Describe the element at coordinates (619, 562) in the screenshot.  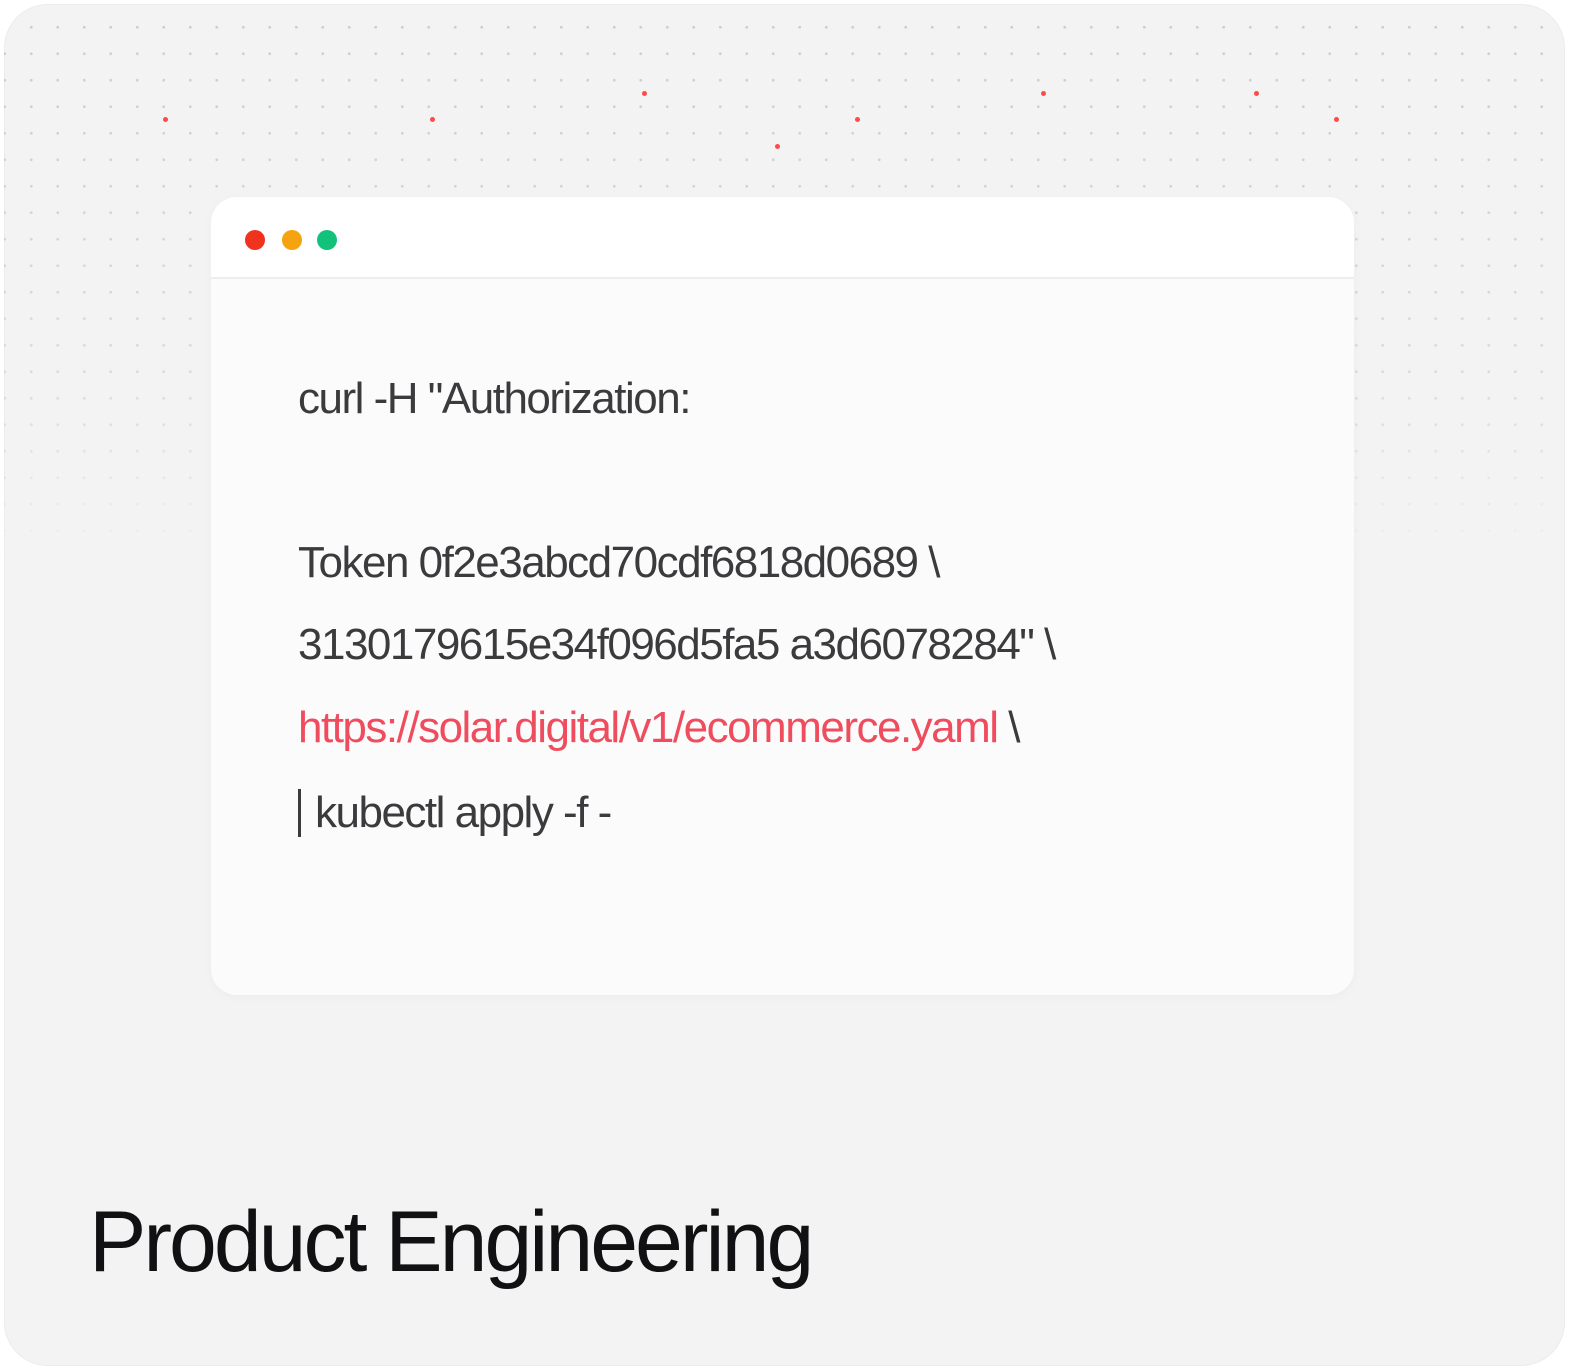
I see `code-line: Token 0f2e3abcd70cdf6818d0689 \` at that location.